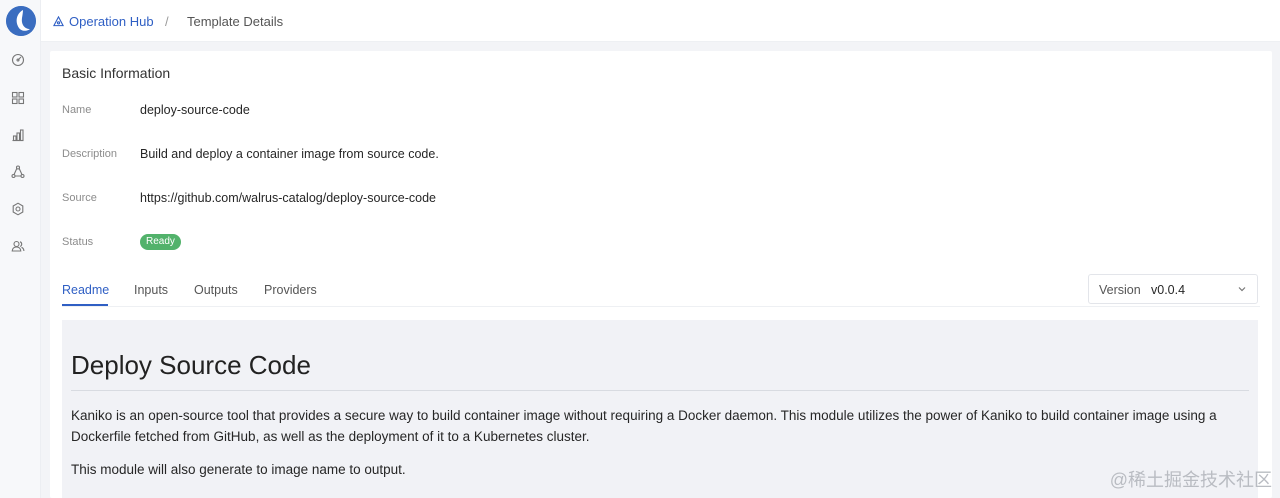 This screenshot has width=1280, height=498. I want to click on operation-hub-icon, so click(58, 21).